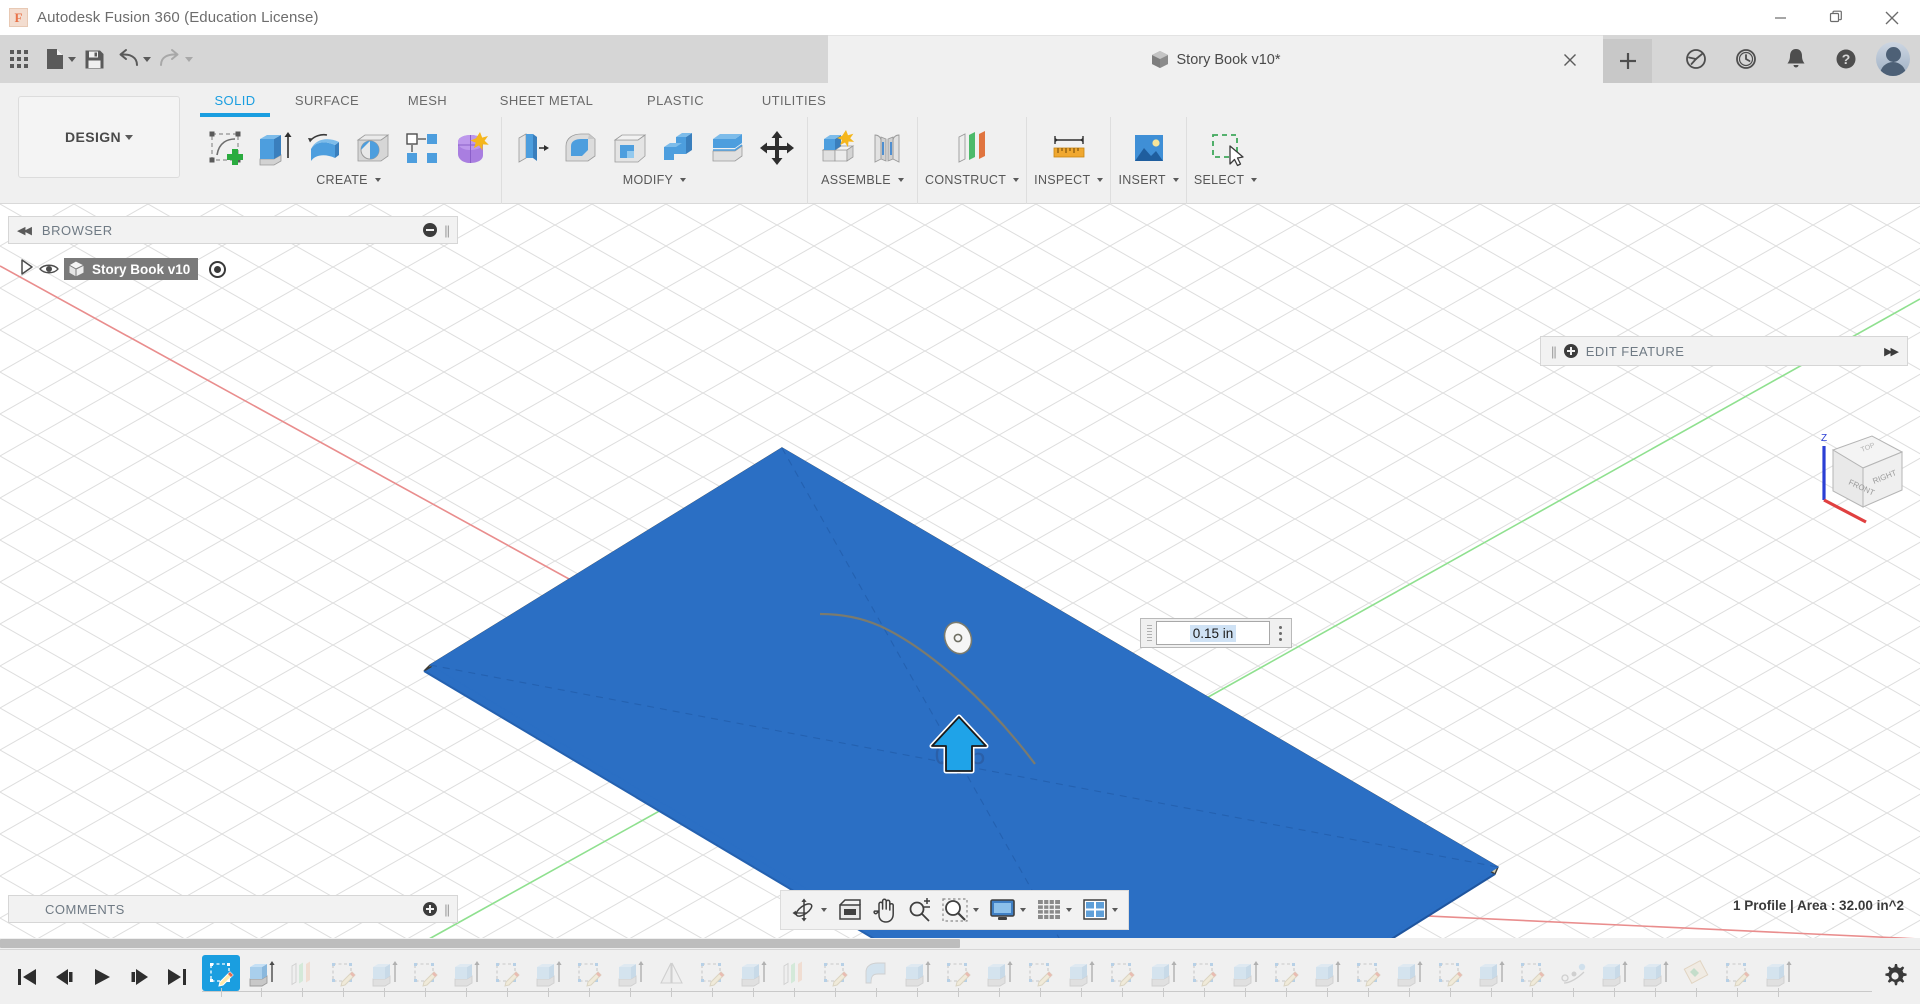  I want to click on display-settings-icon, so click(1007, 910).